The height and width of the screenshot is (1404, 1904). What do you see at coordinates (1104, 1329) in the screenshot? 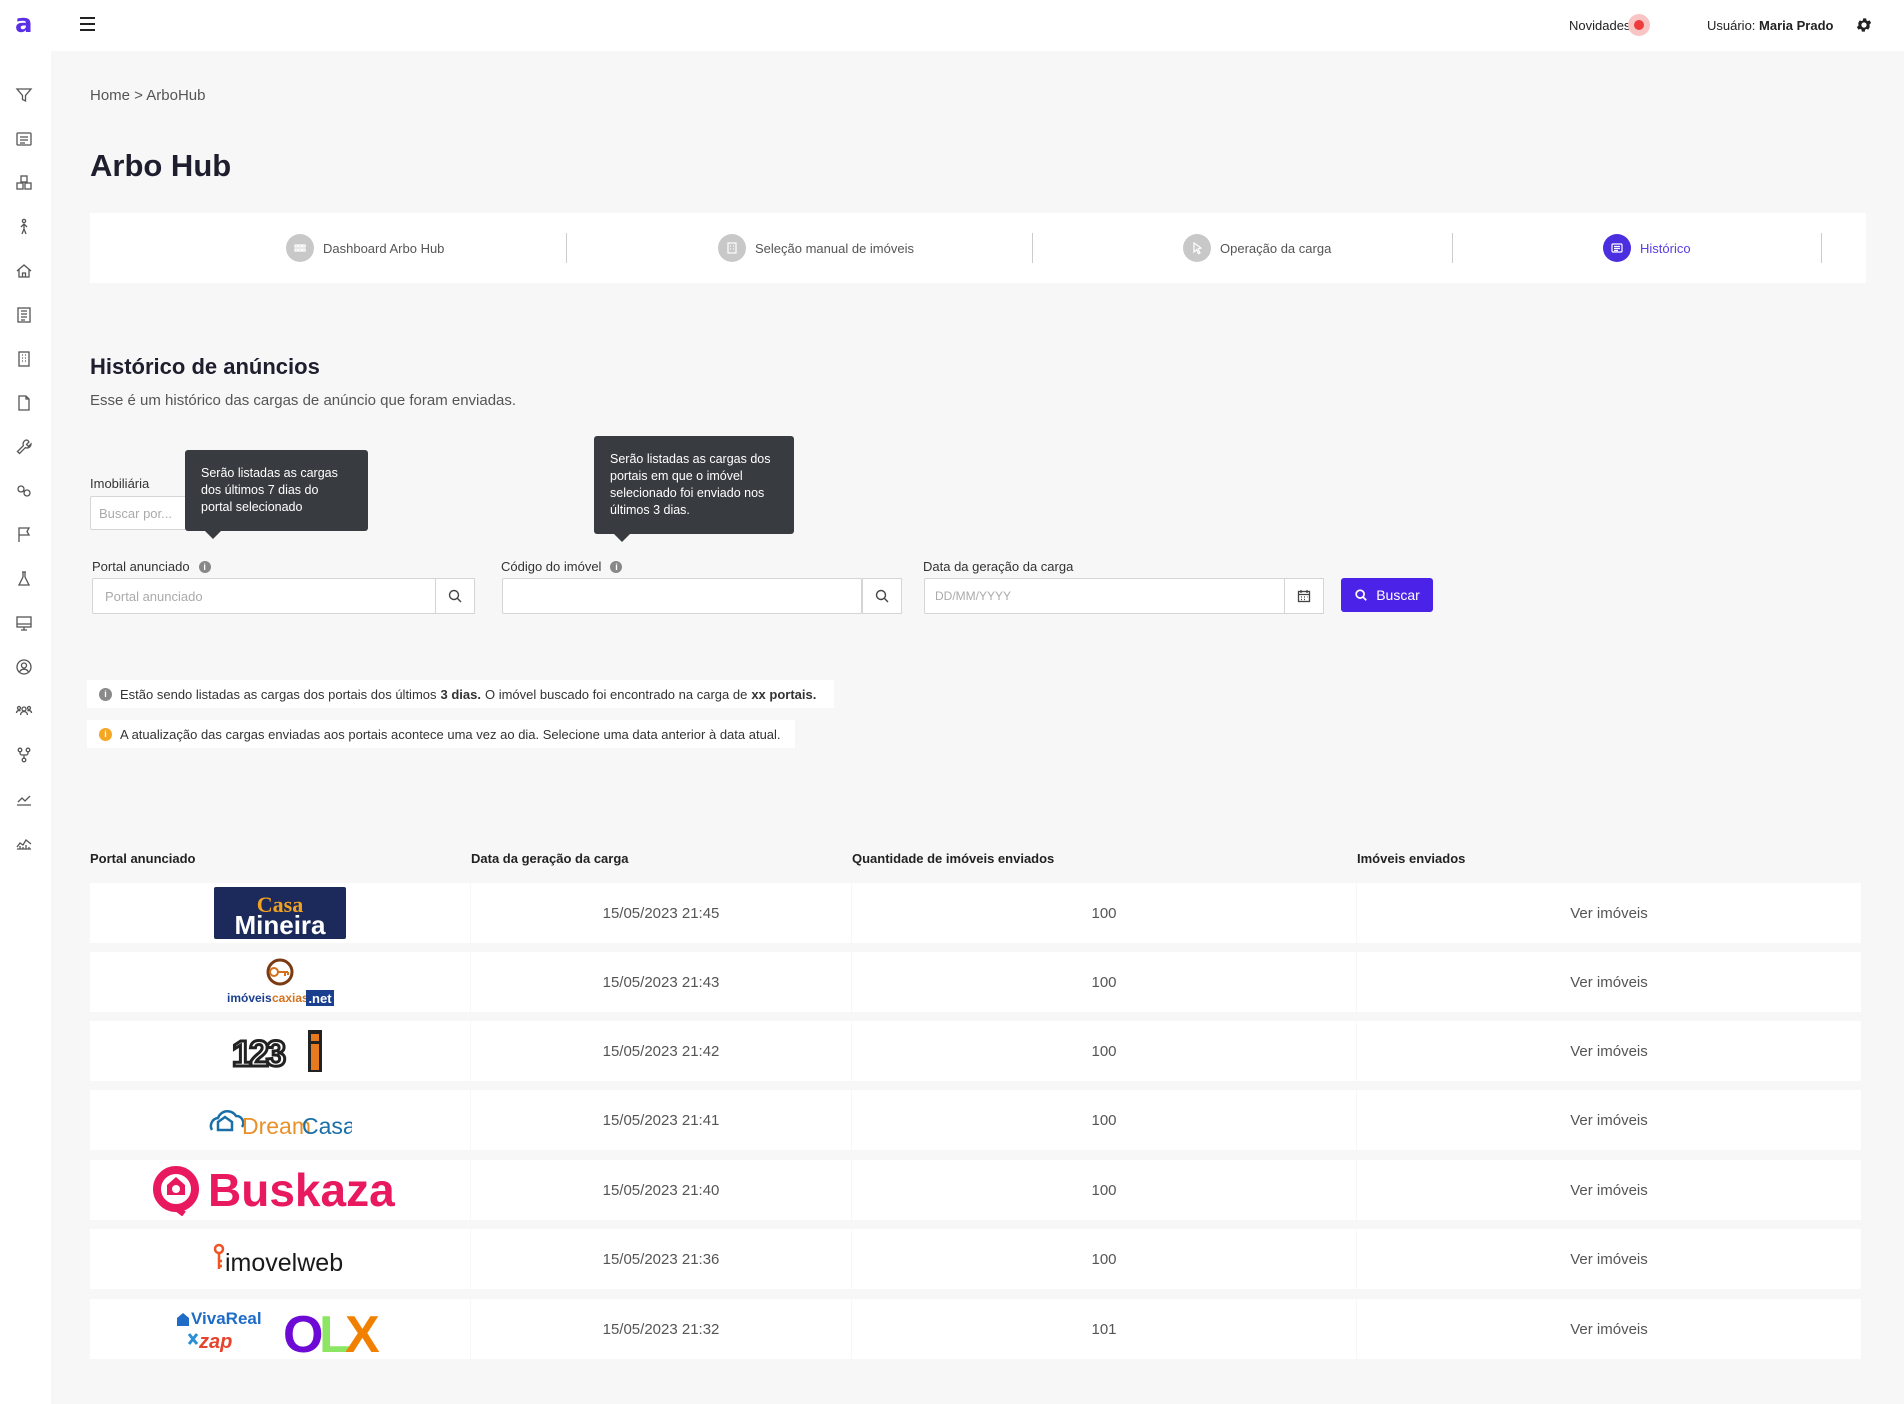
I see `quantity-cell: 101` at bounding box center [1104, 1329].